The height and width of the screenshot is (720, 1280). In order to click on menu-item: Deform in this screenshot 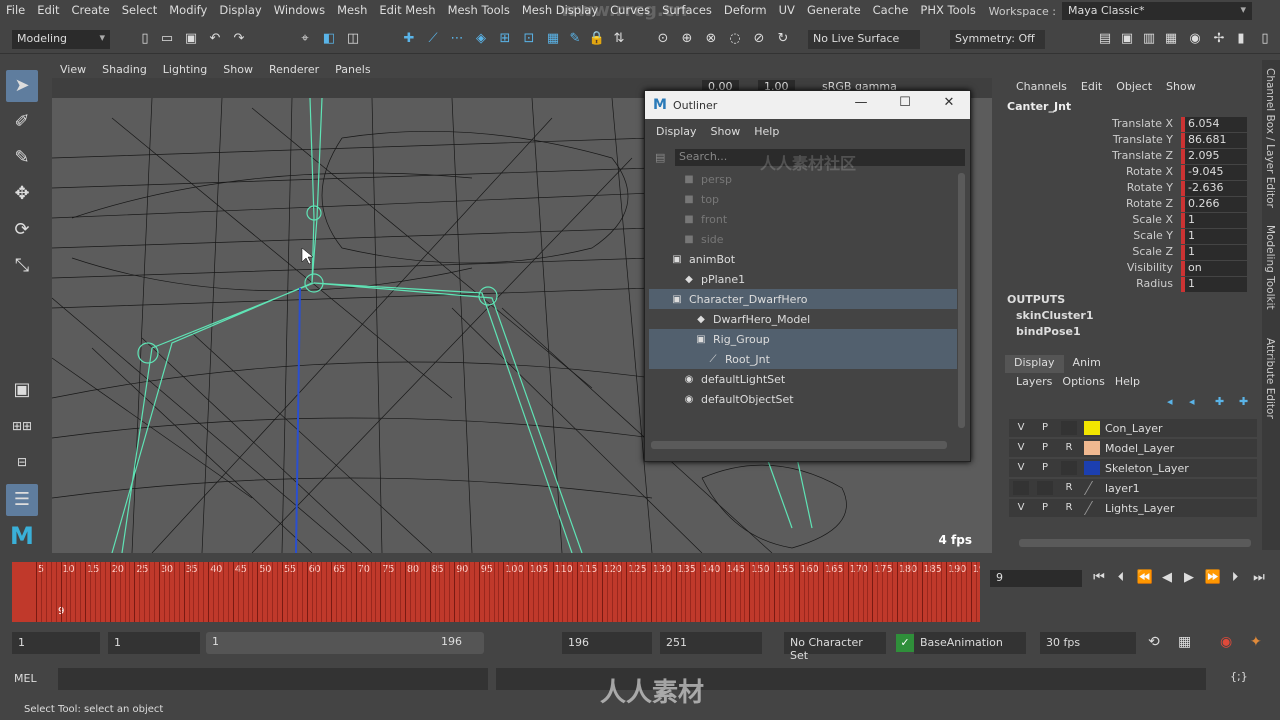, I will do `click(745, 10)`.